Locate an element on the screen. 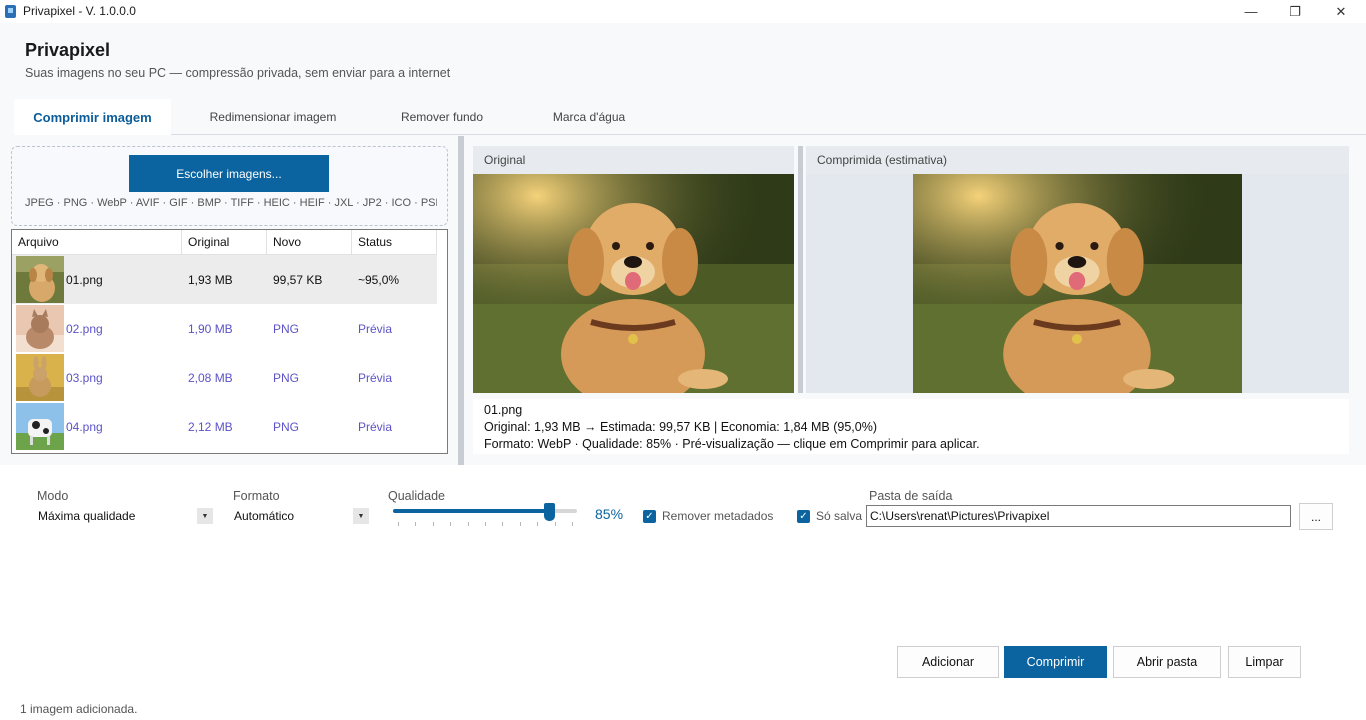 The width and height of the screenshot is (1366, 720). original-size: 2,08 MB is located at coordinates (210, 377).